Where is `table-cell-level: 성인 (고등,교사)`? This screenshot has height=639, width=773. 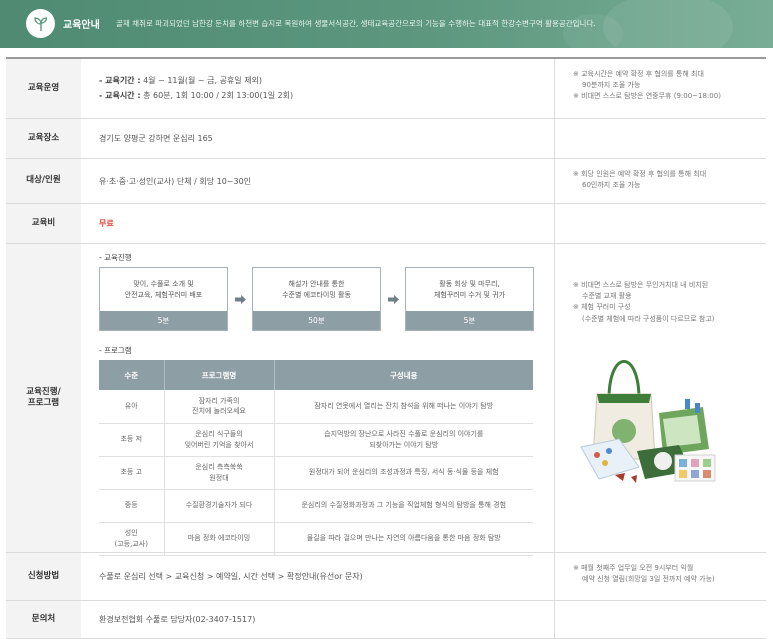 table-cell-level: 성인 (고등,교사) is located at coordinates (132, 539).